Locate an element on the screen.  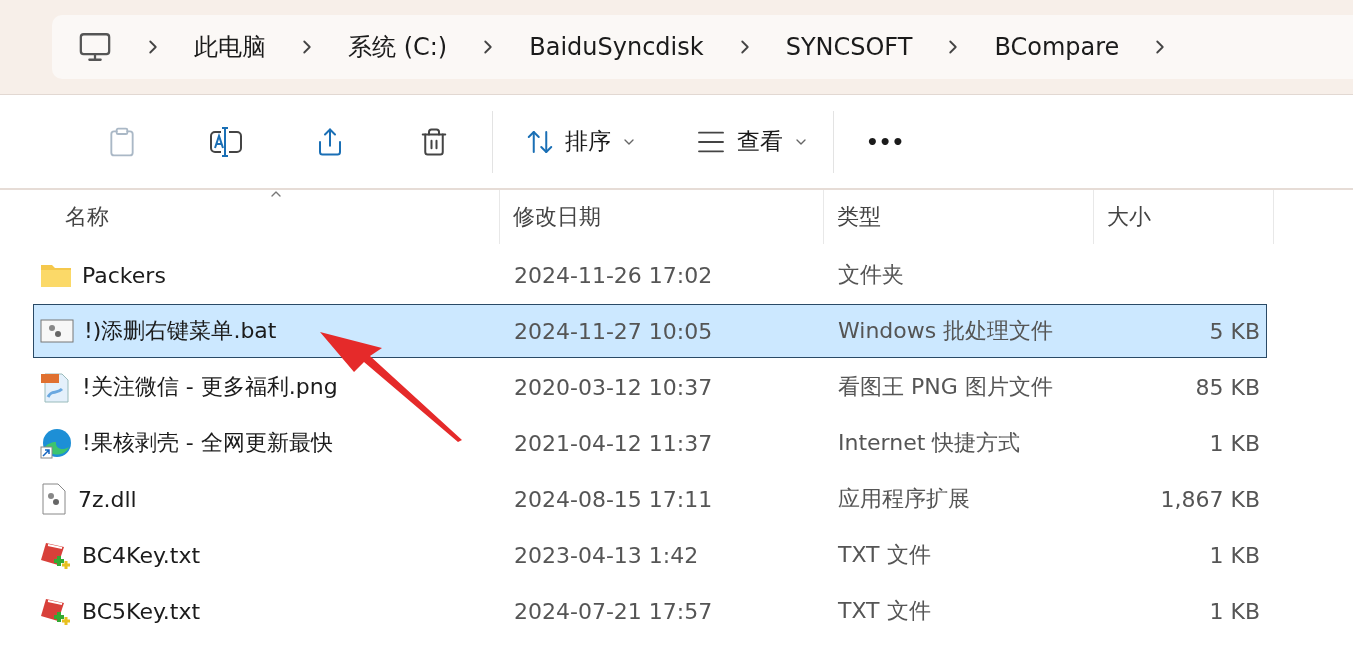
file-row: Packers 2024-11-26 17:02 文件夹 is located at coordinates (650, 275).